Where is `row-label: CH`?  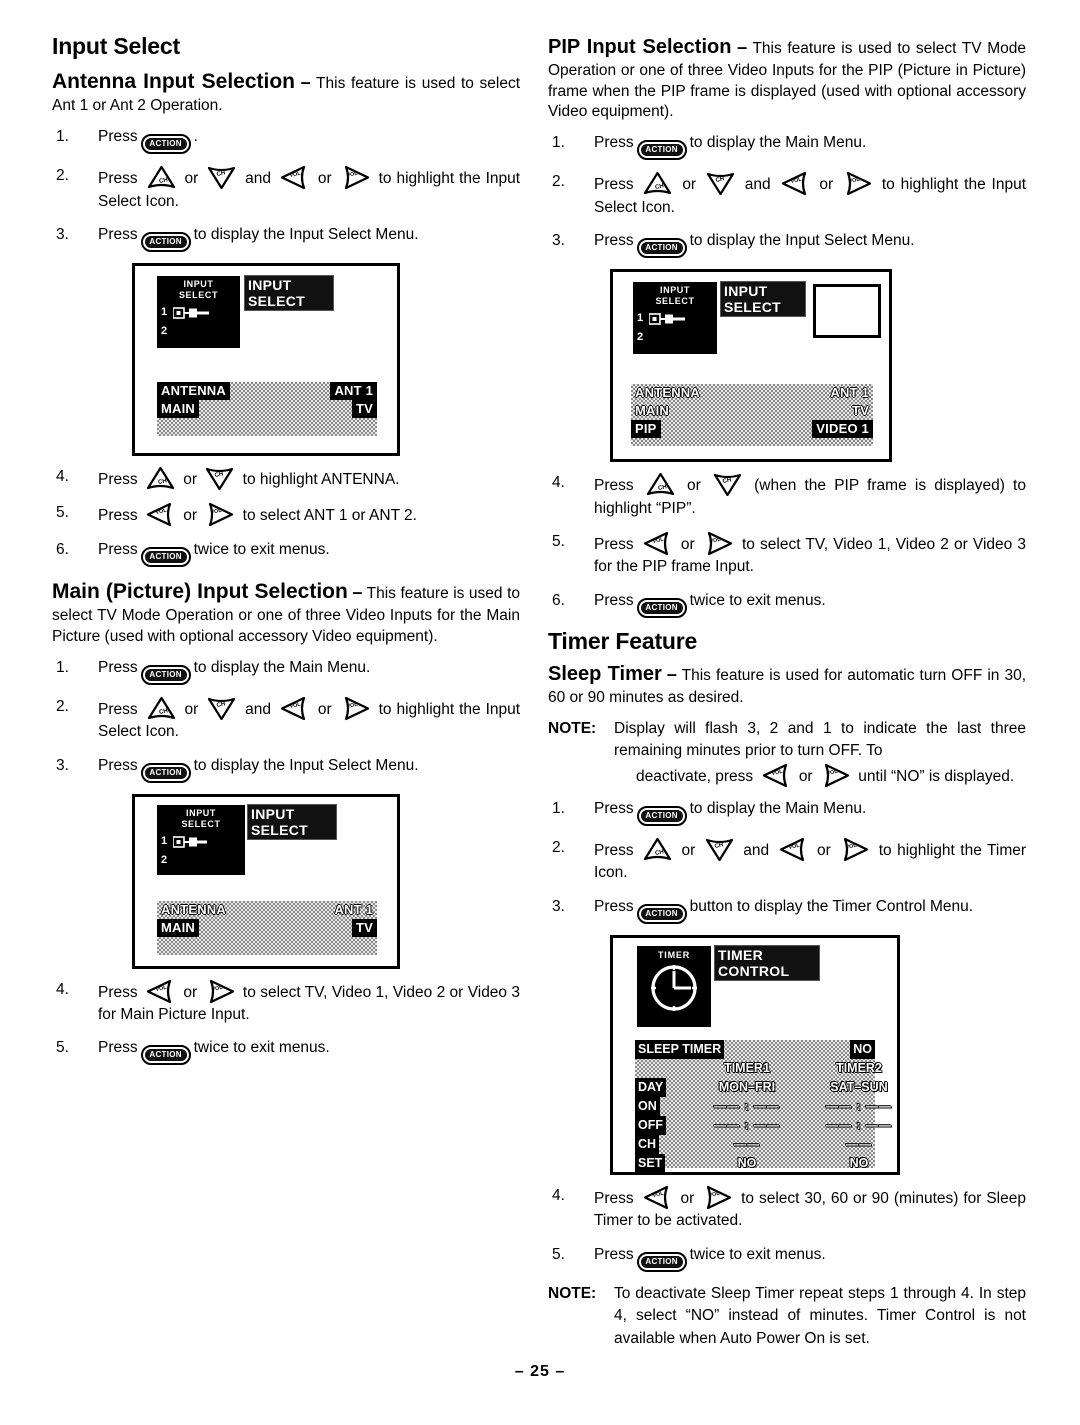
row-label: CH is located at coordinates (647, 1144).